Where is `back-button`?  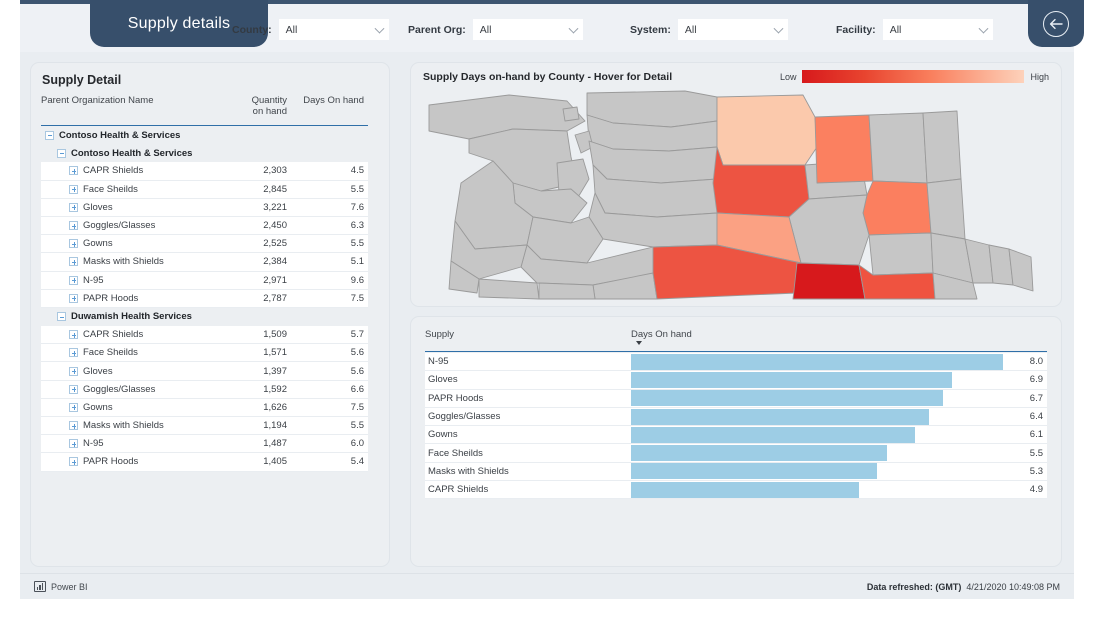
back-button is located at coordinates (1056, 23).